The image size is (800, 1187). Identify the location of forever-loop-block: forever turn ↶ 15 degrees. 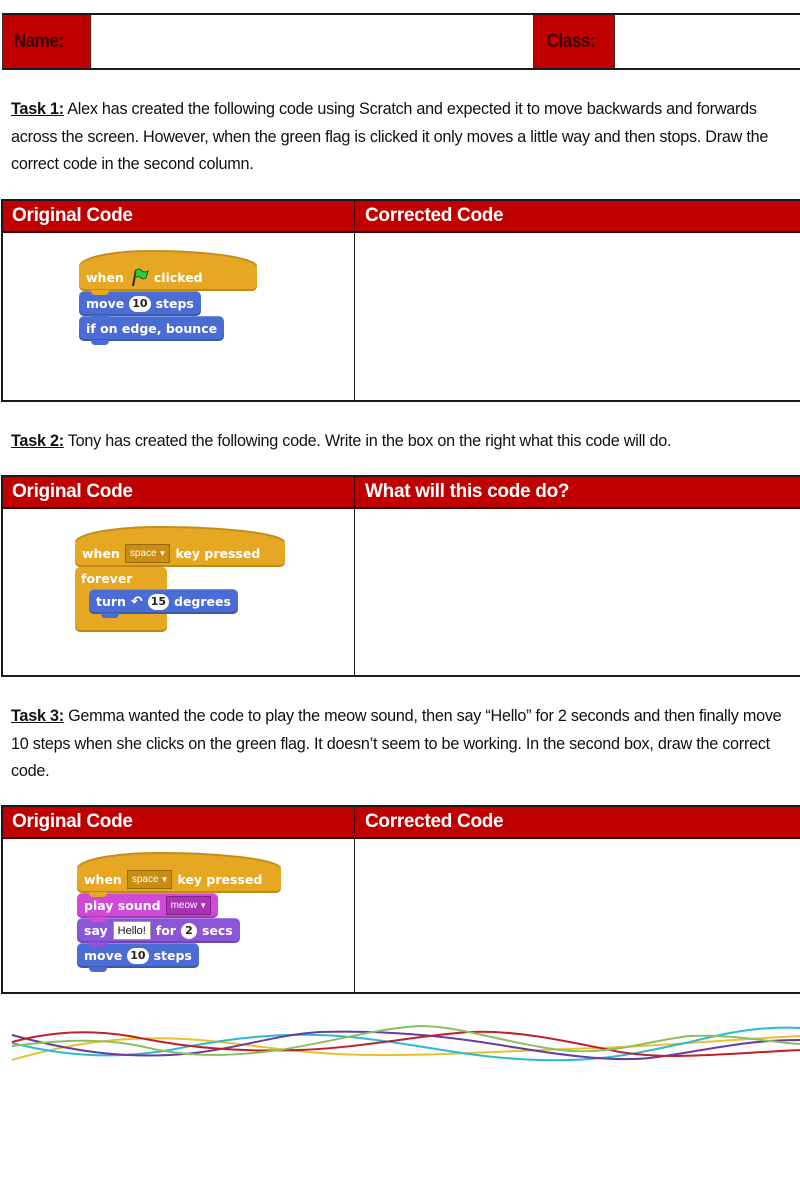
(156, 599).